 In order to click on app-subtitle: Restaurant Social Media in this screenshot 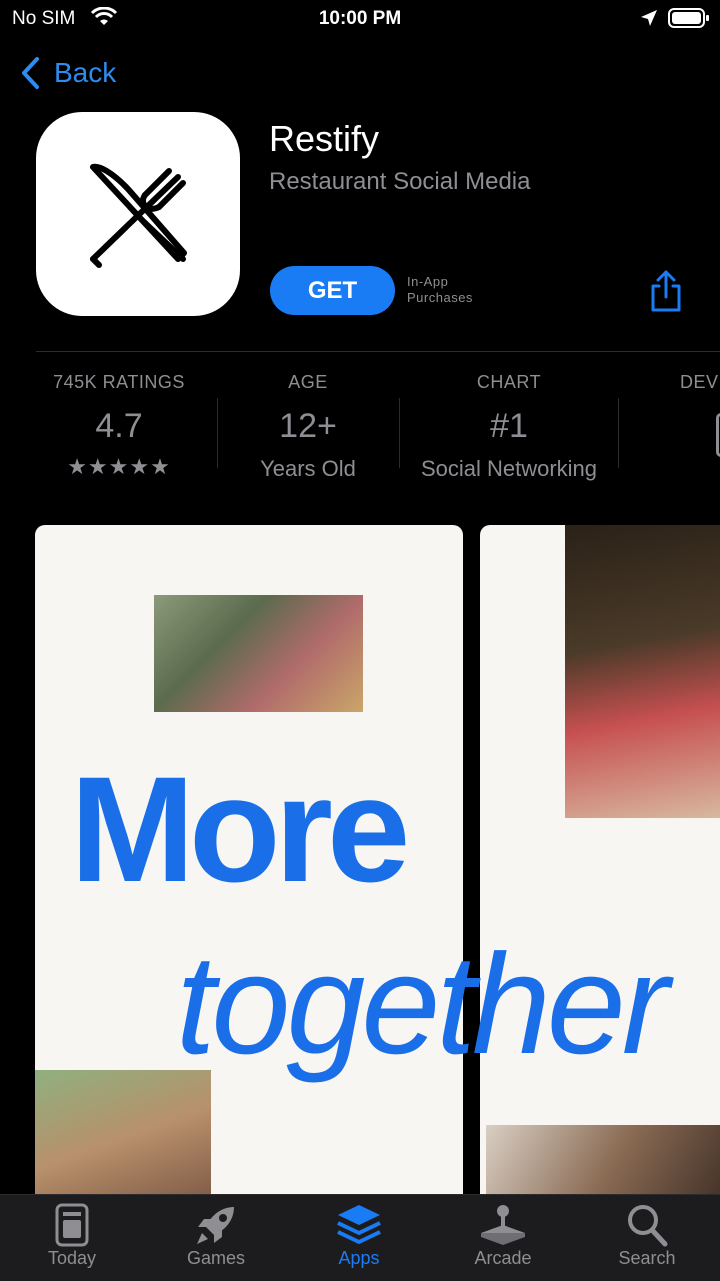, I will do `click(400, 181)`.